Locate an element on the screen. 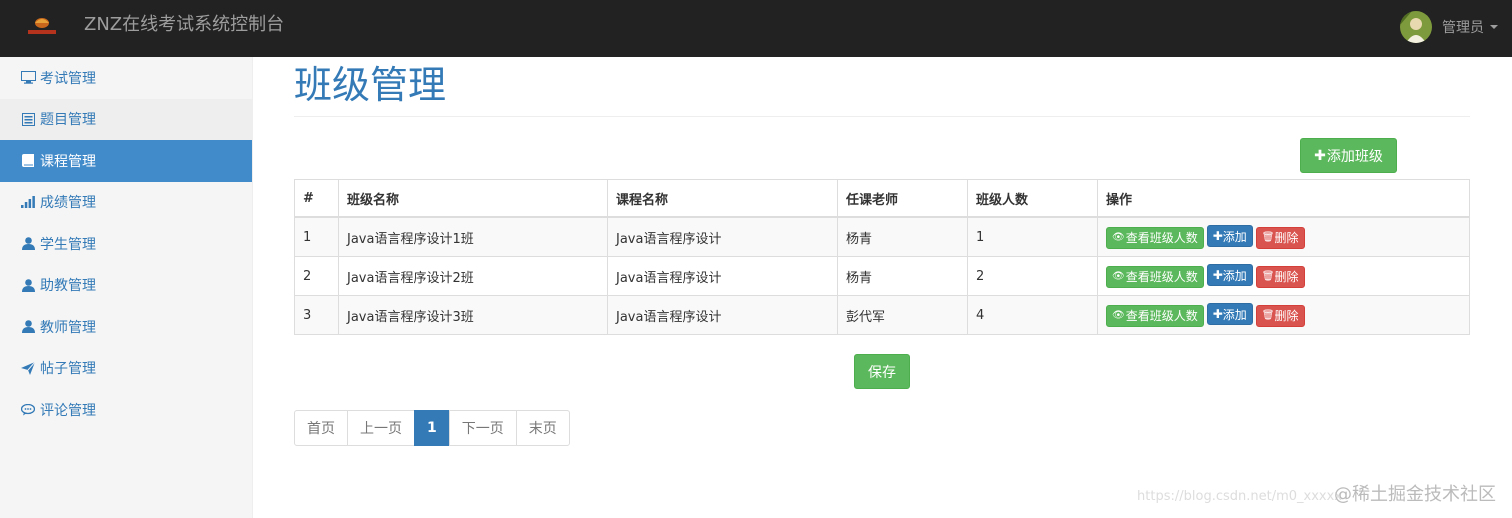 The image size is (1512, 518). cell-class-name: Java语言程序设计1班 is located at coordinates (473, 236).